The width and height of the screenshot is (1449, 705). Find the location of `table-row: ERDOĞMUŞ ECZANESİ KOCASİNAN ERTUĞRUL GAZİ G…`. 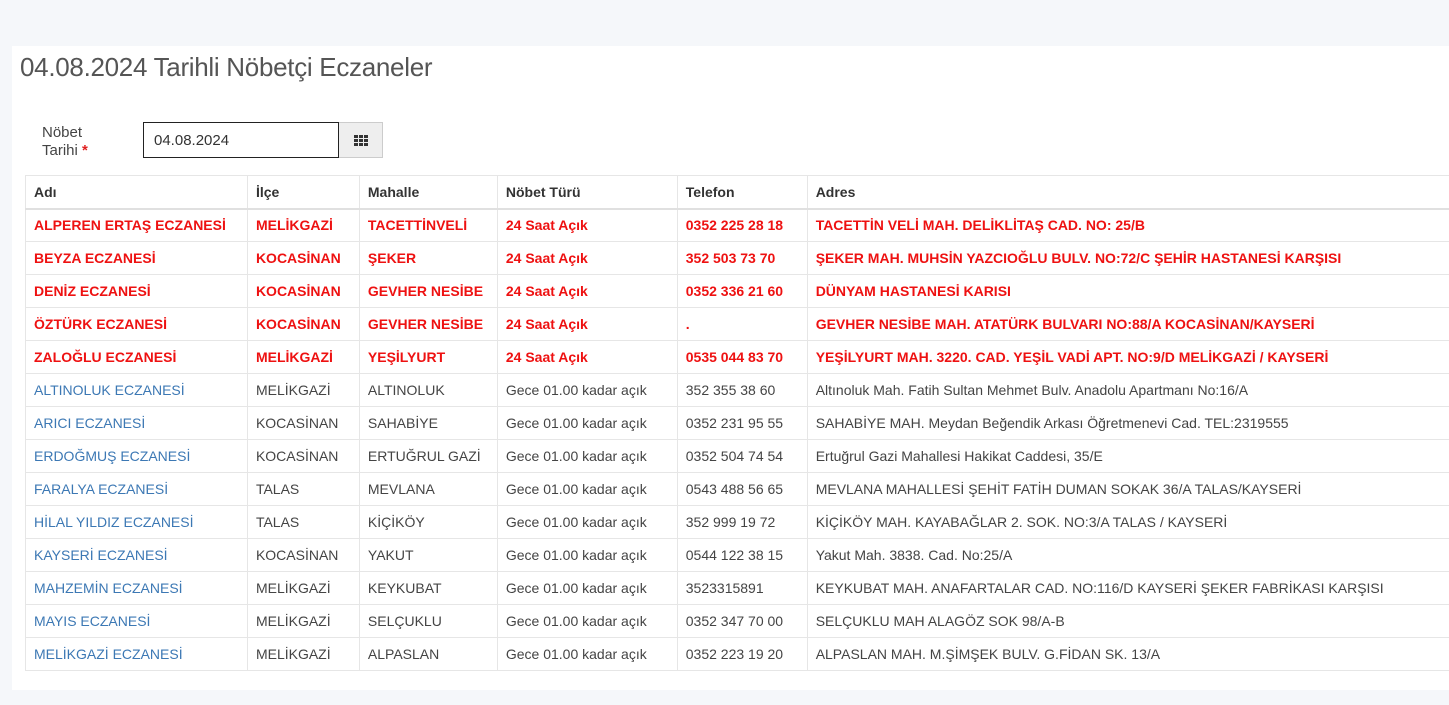

table-row: ERDOĞMUŞ ECZANESİ KOCASİNAN ERTUĞRUL GAZİ G… is located at coordinates (737, 456).